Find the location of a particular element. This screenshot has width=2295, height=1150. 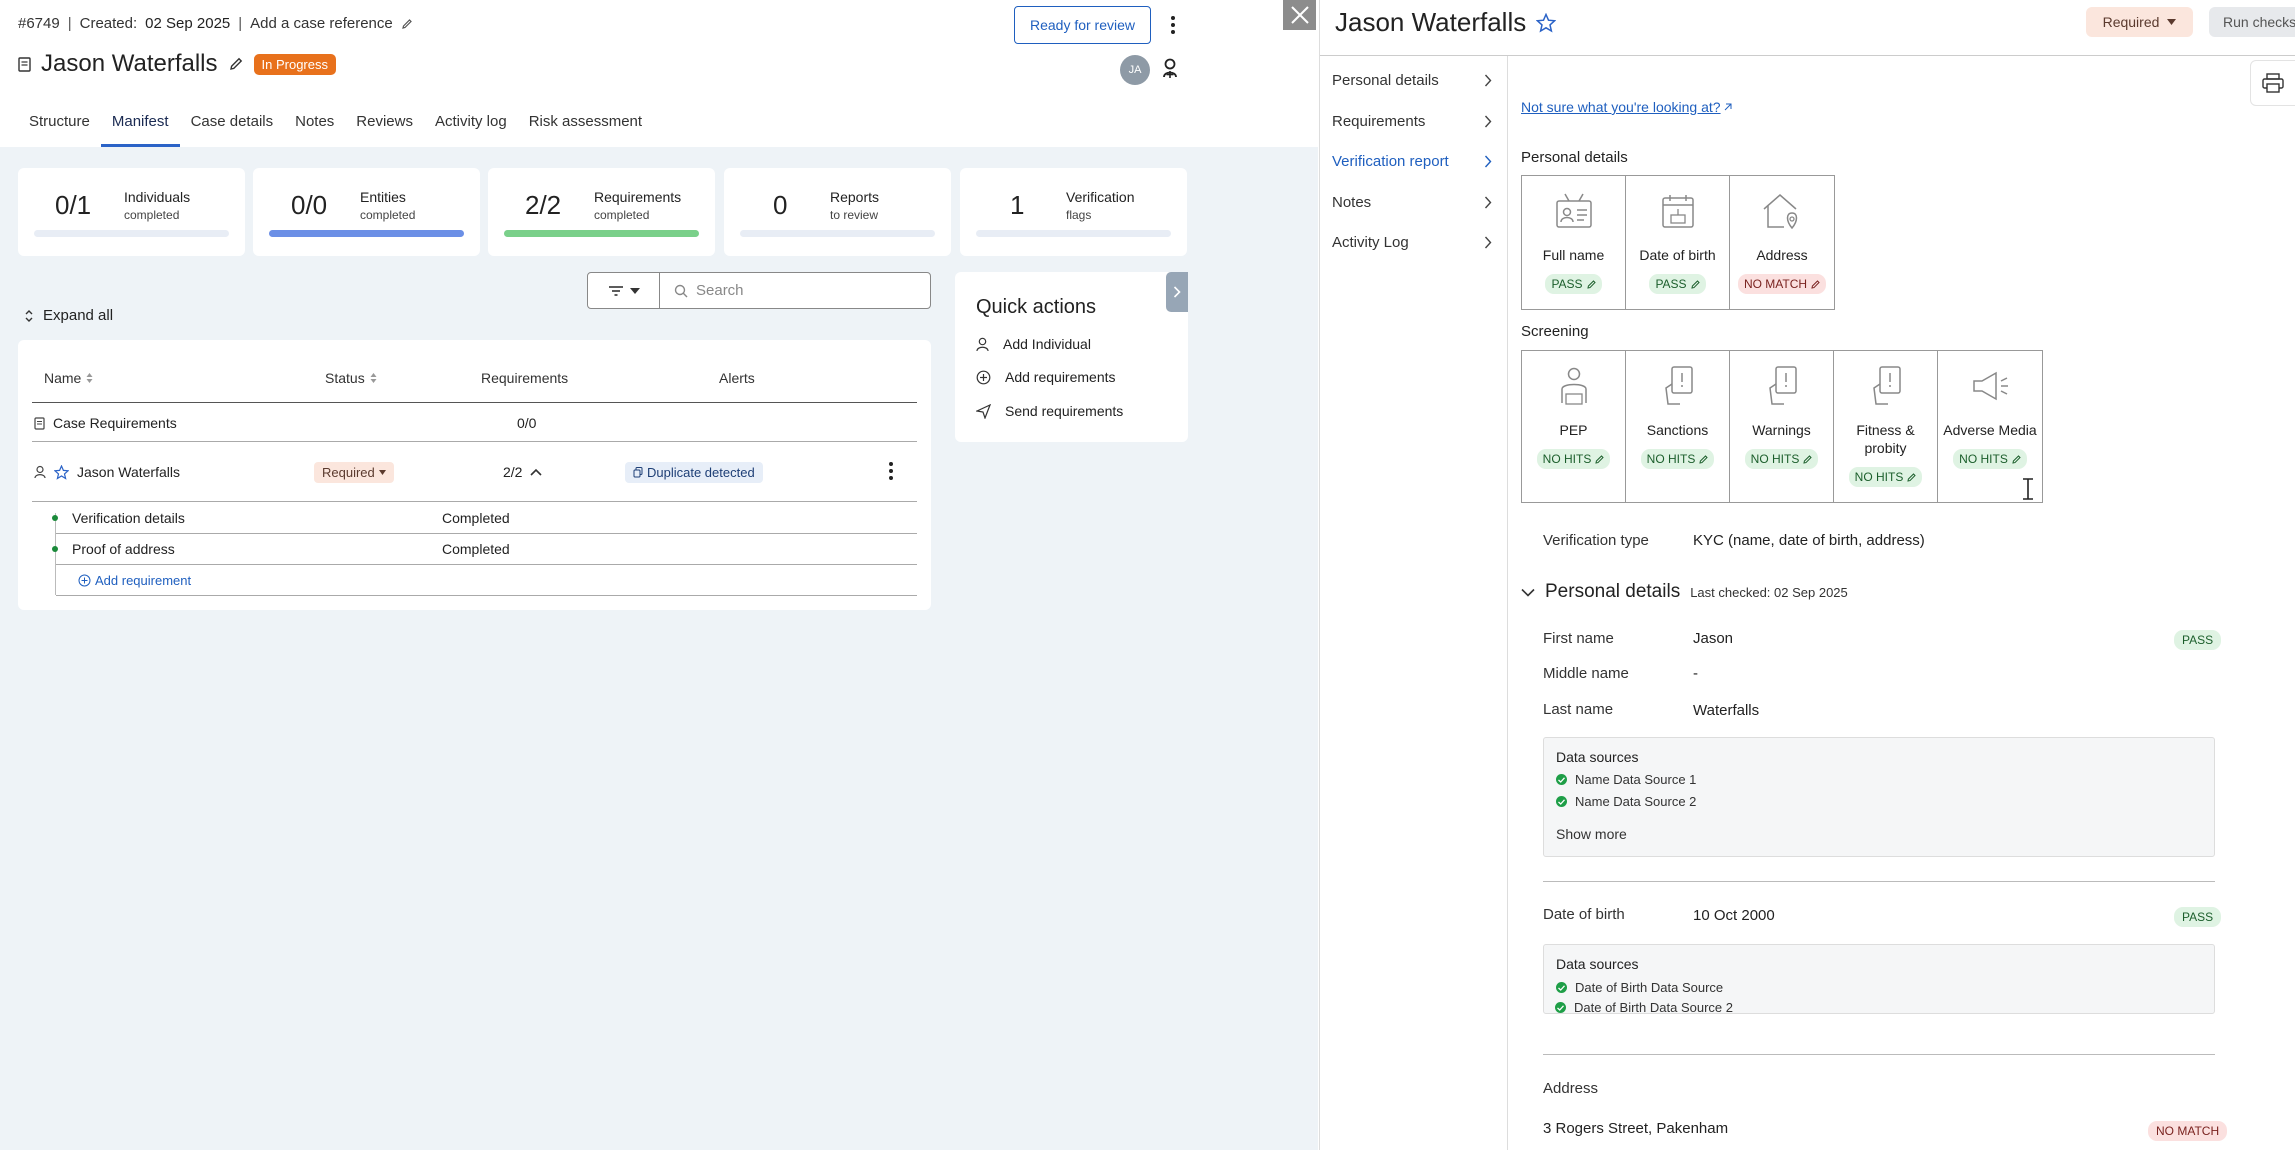

edit-title-pencil-icon is located at coordinates (236, 64).